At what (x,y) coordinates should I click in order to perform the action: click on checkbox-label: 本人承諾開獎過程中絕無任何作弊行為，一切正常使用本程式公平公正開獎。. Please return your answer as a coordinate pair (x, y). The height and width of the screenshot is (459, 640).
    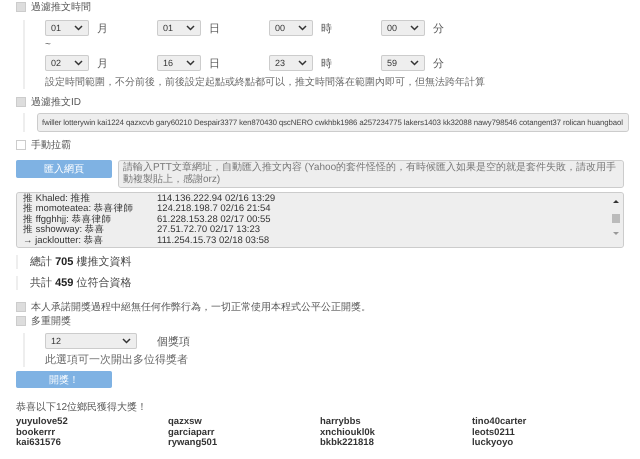
    Looking at the image, I should click on (201, 307).